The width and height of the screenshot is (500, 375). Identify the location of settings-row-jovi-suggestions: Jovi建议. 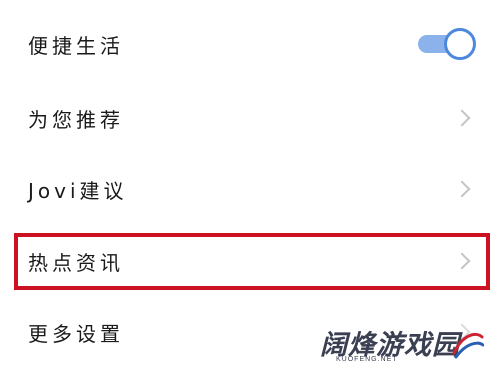
(250, 189).